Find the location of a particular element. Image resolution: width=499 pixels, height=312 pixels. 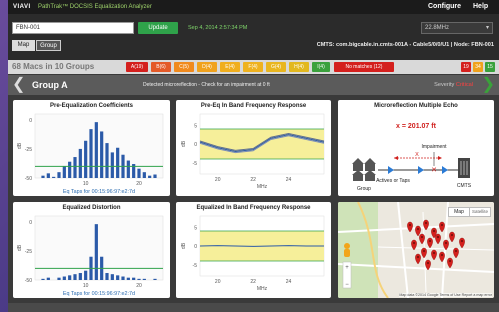

tab-group: Group is located at coordinates (48, 45).